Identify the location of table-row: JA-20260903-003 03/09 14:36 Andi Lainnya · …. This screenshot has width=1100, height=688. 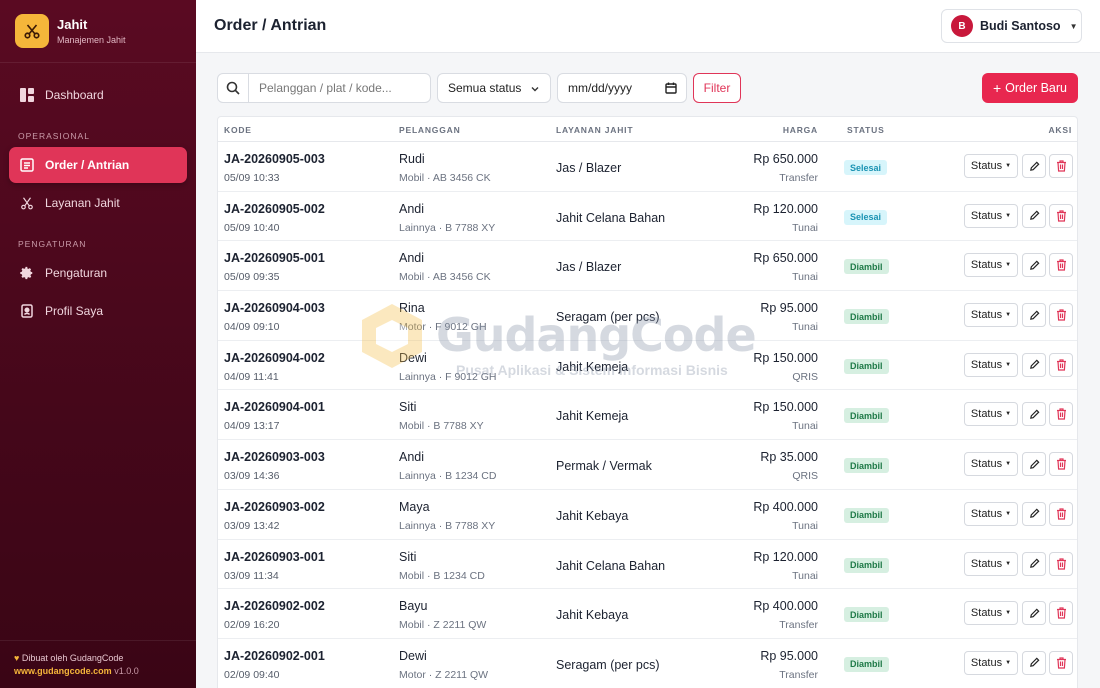
(647, 465).